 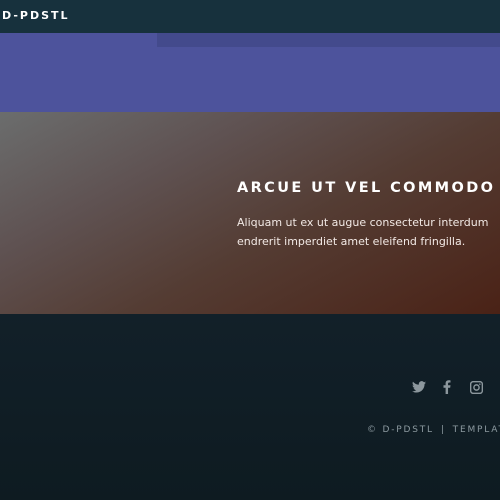 What do you see at coordinates (250, 16) in the screenshot?
I see `site-header: D-PDSTL` at bounding box center [250, 16].